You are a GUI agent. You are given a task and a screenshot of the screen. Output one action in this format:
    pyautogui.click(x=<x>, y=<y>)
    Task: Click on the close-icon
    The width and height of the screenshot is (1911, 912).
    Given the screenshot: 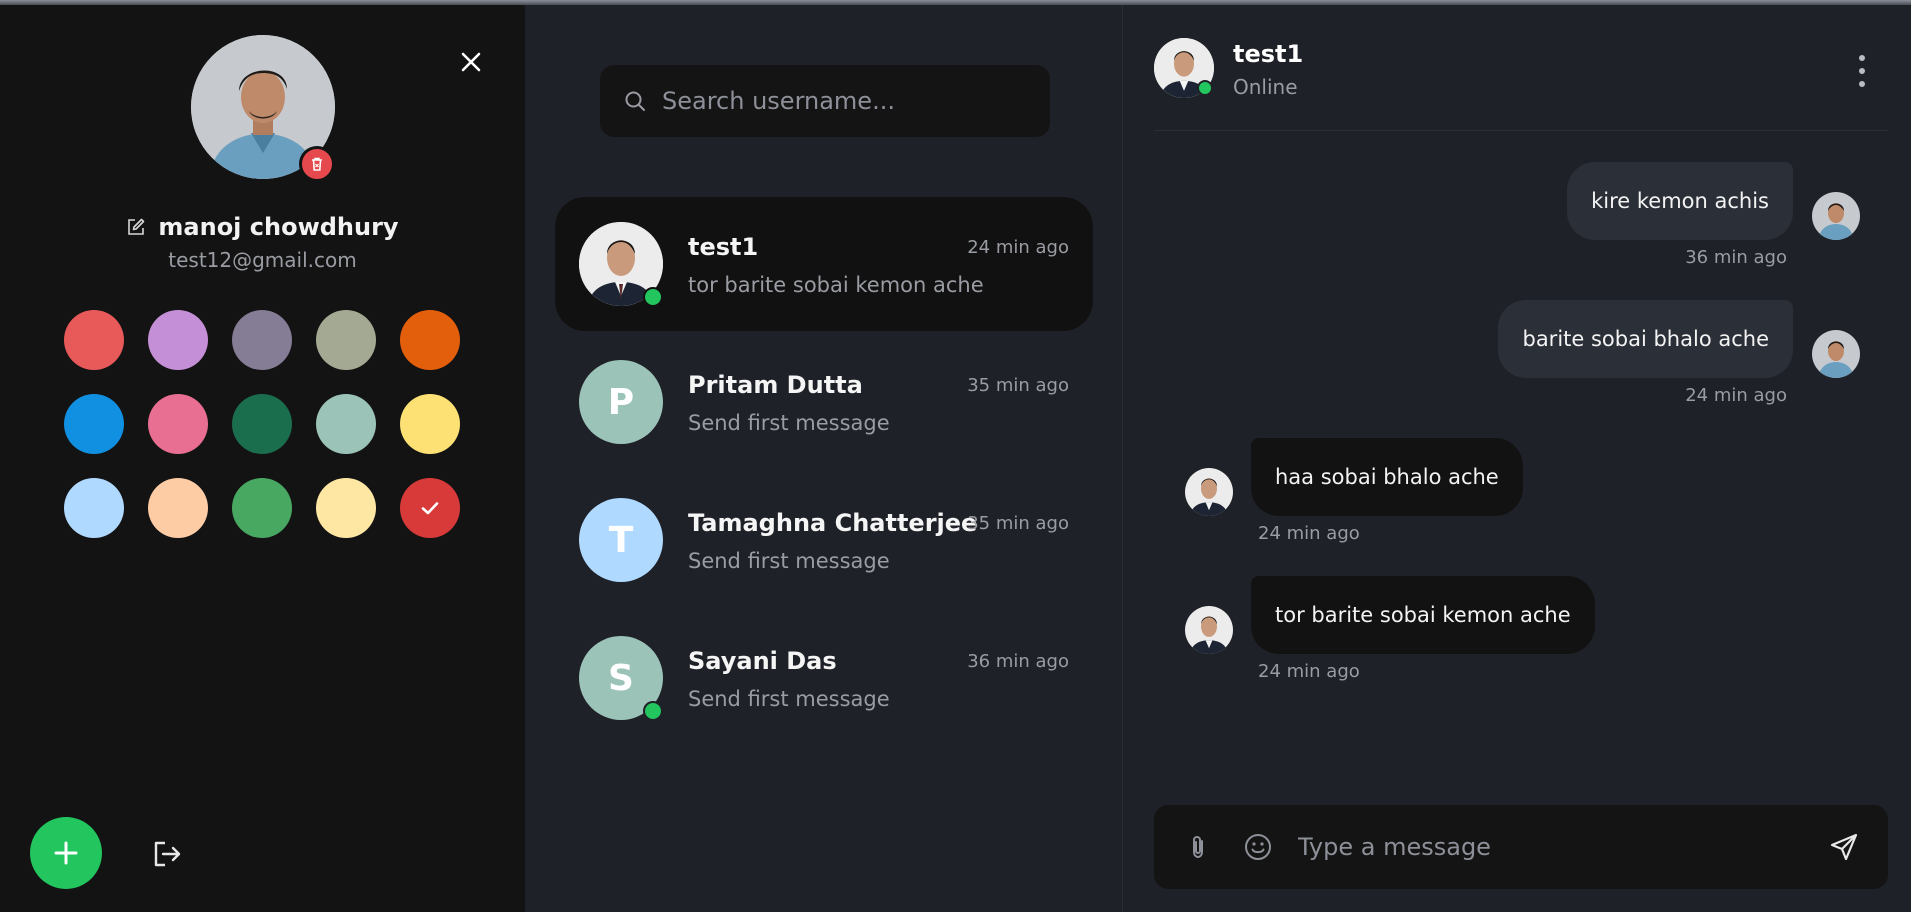 What is the action you would take?
    pyautogui.click(x=471, y=62)
    